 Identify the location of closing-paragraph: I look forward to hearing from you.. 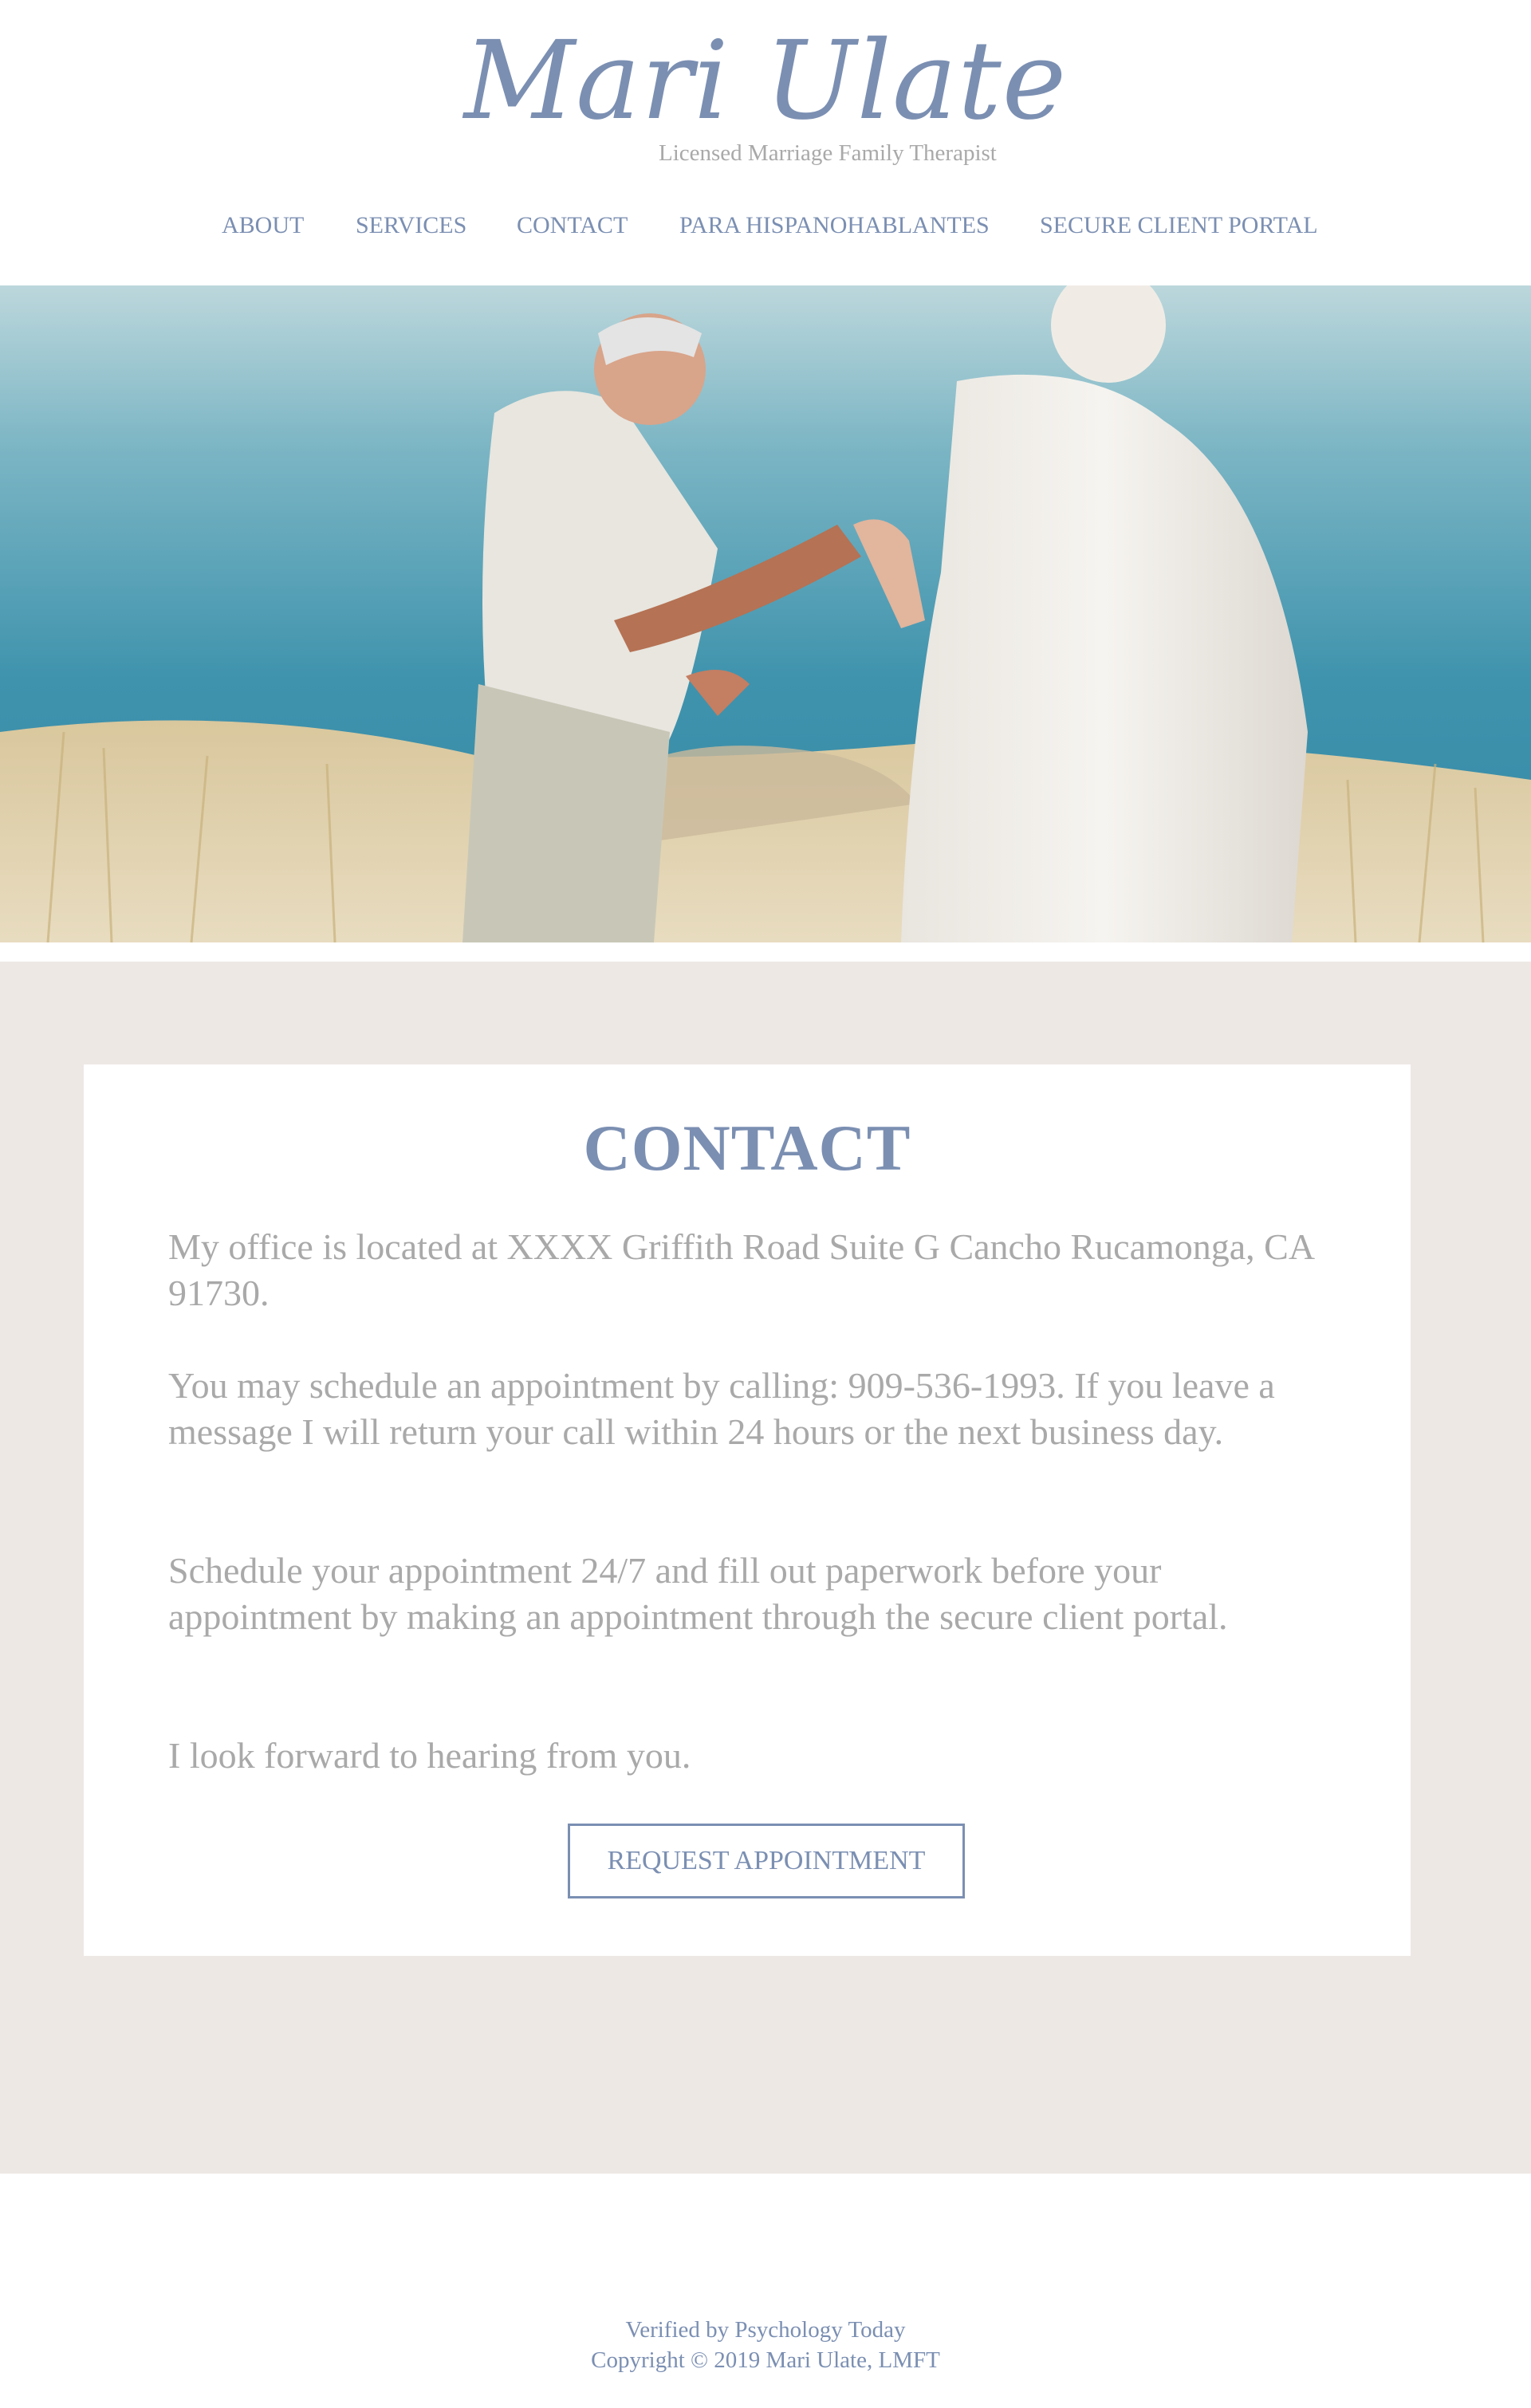
(429, 1755).